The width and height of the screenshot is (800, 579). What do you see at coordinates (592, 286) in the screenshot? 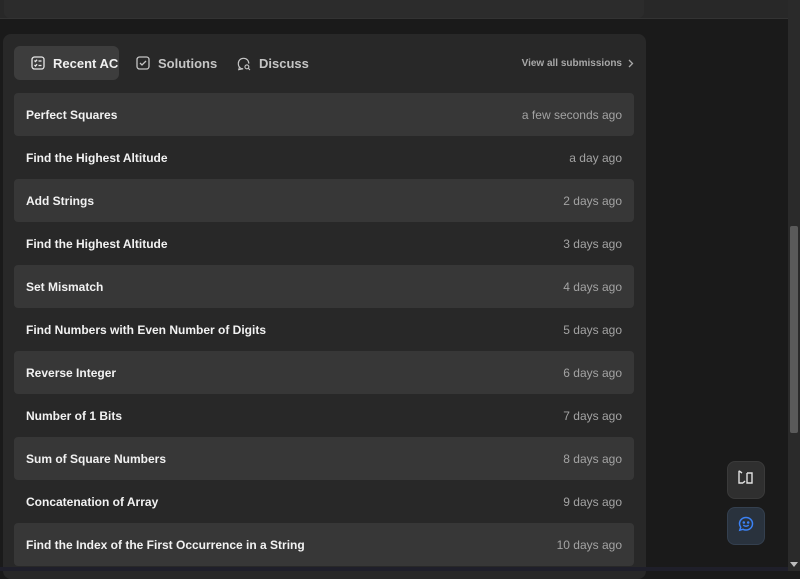
I see `submission-time: 4 days ago` at bounding box center [592, 286].